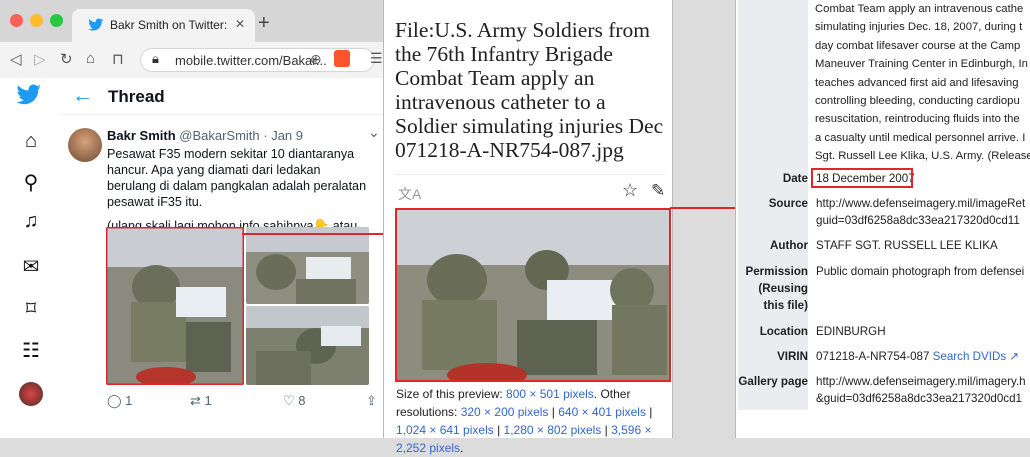 This screenshot has height=457, width=1030. I want to click on retweet-icon: ⇄, so click(197, 400).